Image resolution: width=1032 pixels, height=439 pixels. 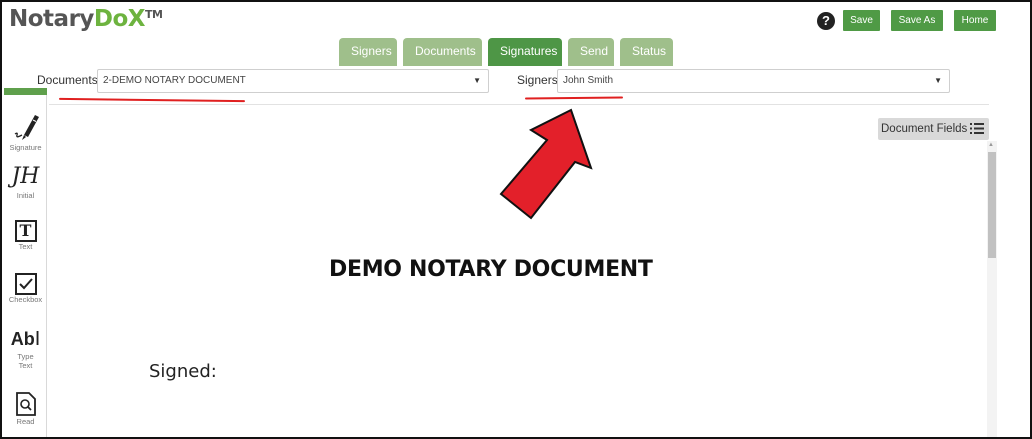 I want to click on initial-tool: JH Initial, so click(x=25, y=182).